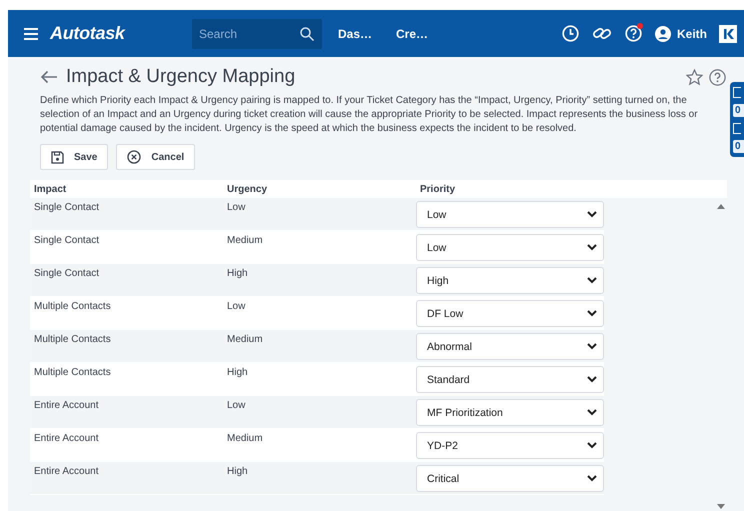 This screenshot has width=744, height=511. I want to click on user-icon, so click(663, 34).